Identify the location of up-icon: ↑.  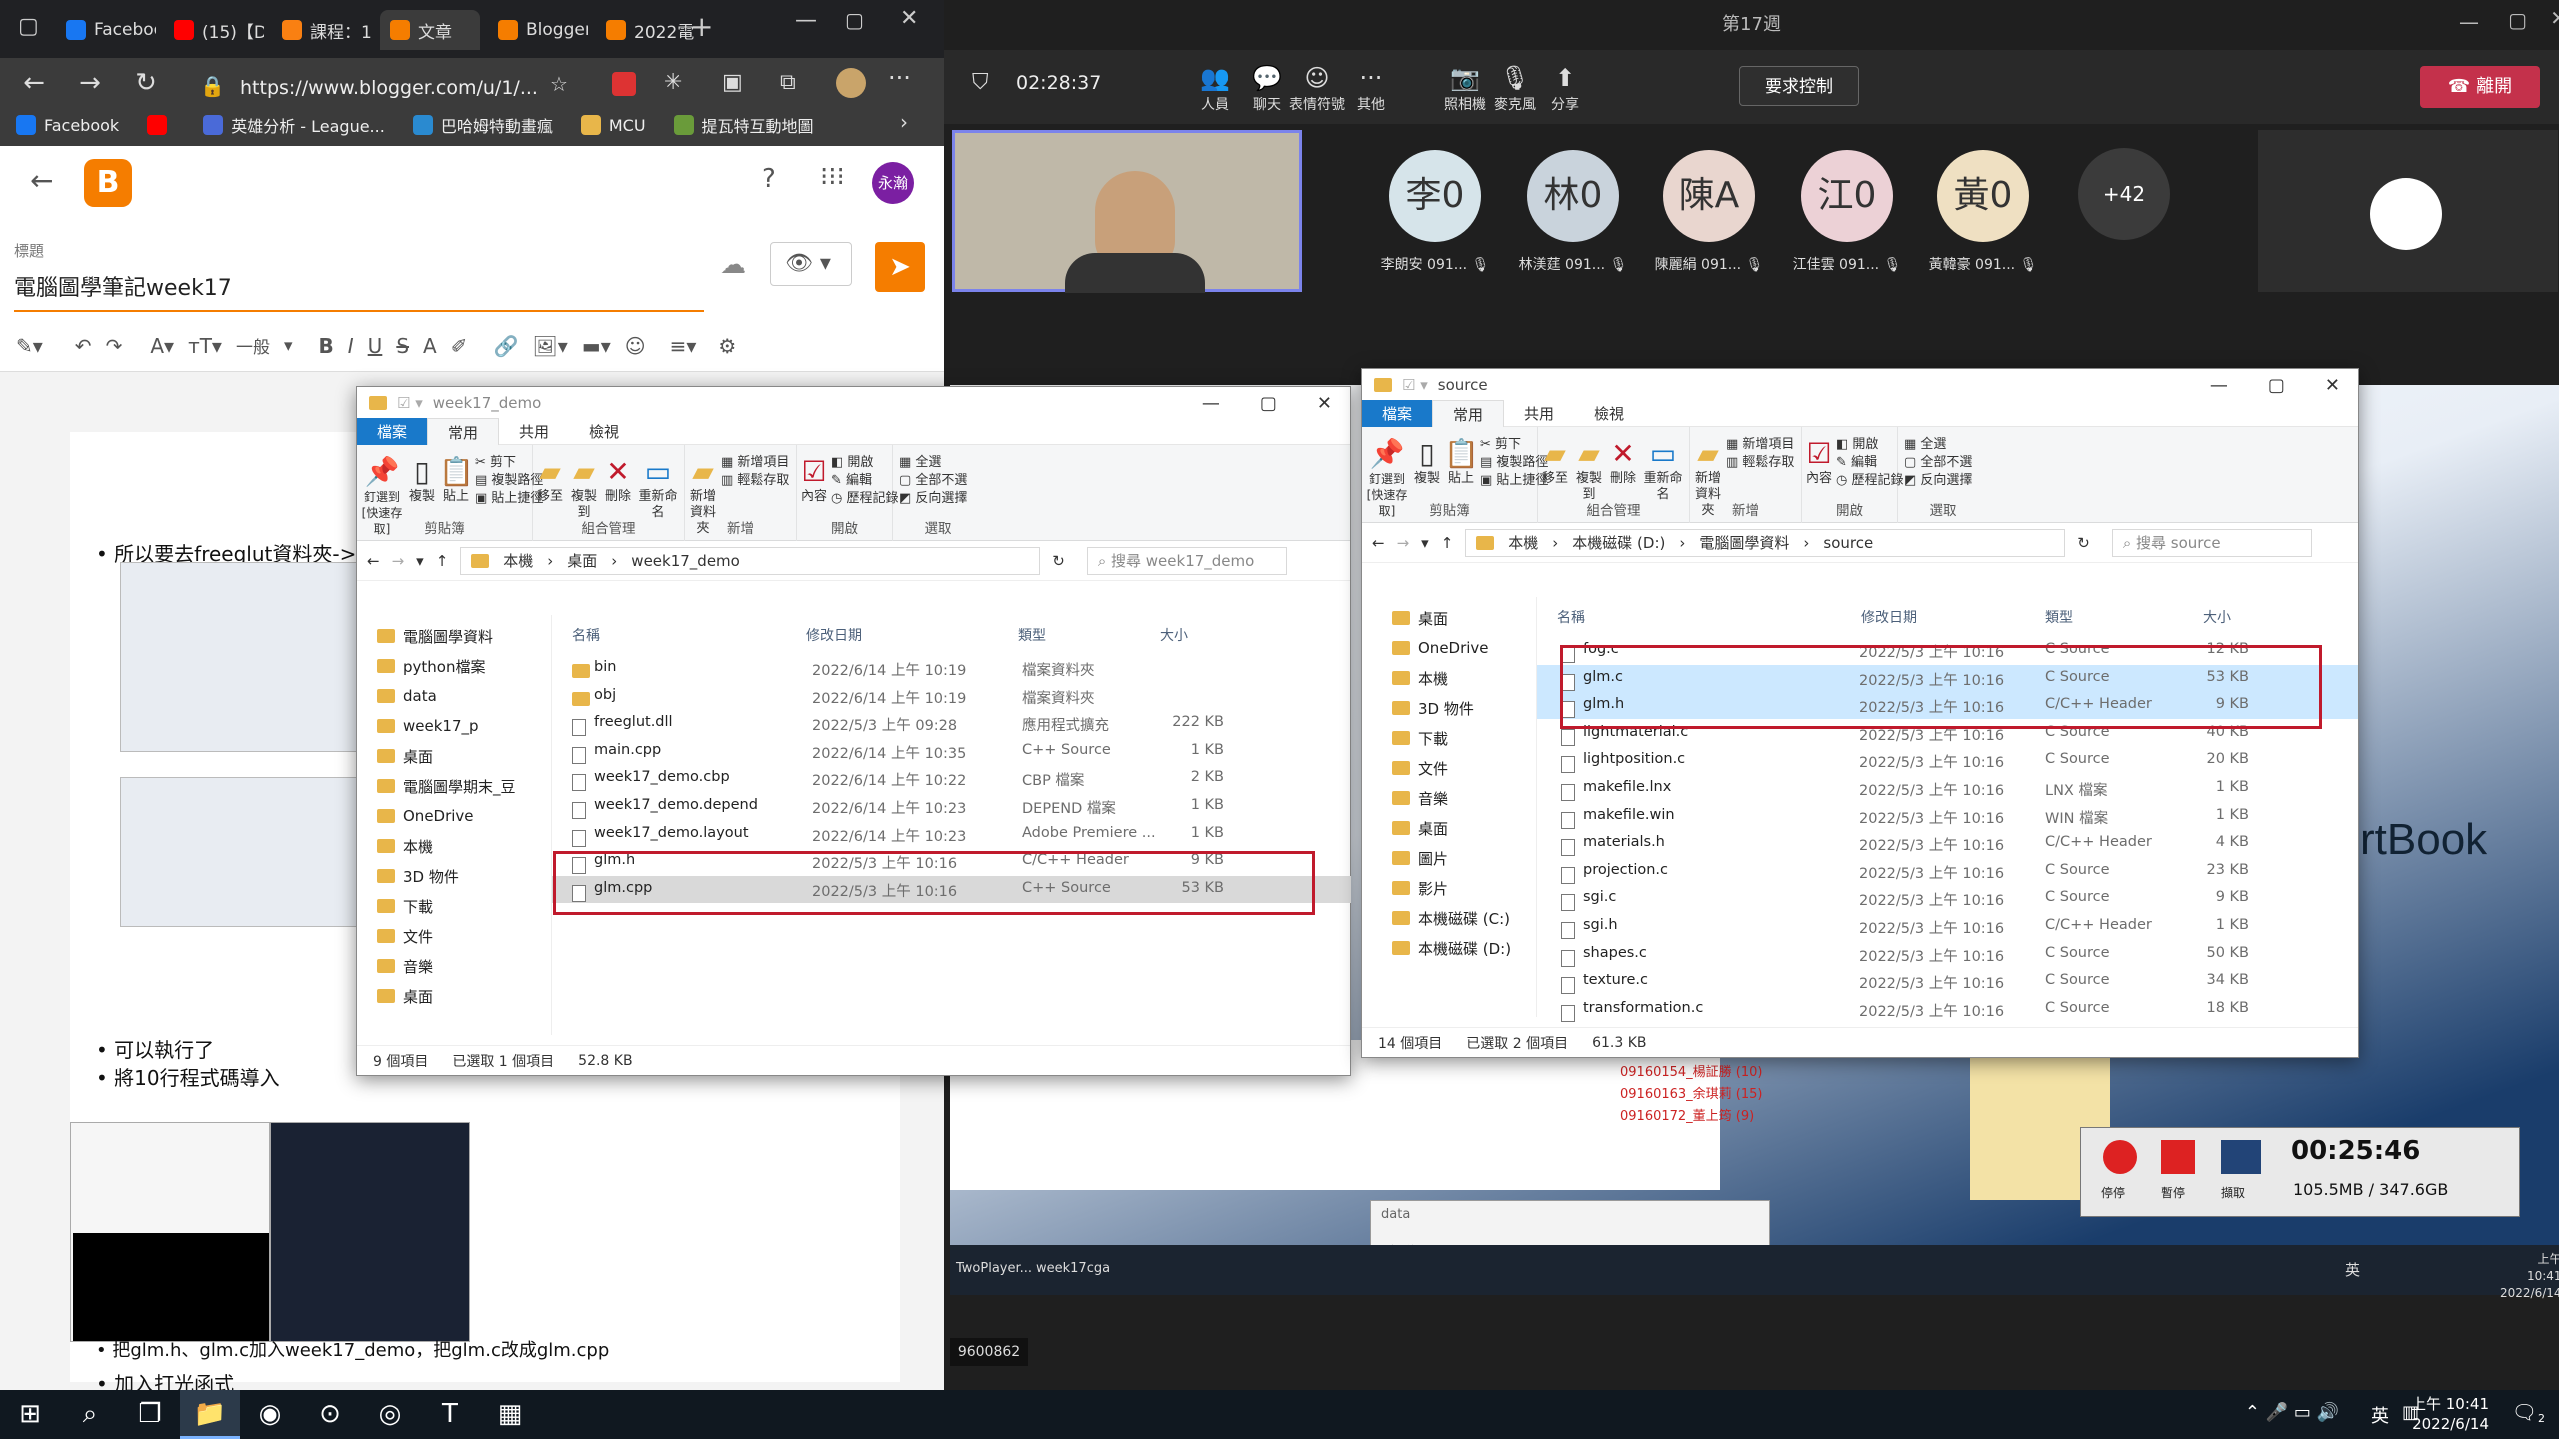
(442, 561).